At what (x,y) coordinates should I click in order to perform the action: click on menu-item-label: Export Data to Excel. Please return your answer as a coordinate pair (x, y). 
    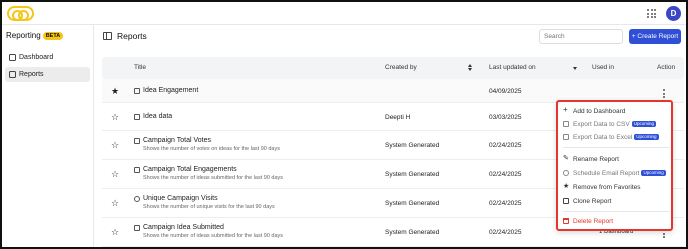
    Looking at the image, I should click on (603, 137).